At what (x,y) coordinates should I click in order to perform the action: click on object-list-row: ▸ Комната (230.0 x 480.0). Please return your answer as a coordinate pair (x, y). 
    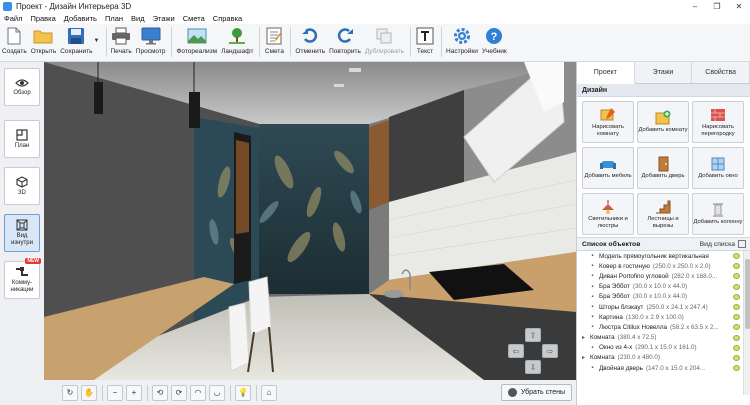
    Looking at the image, I should click on (663, 358).